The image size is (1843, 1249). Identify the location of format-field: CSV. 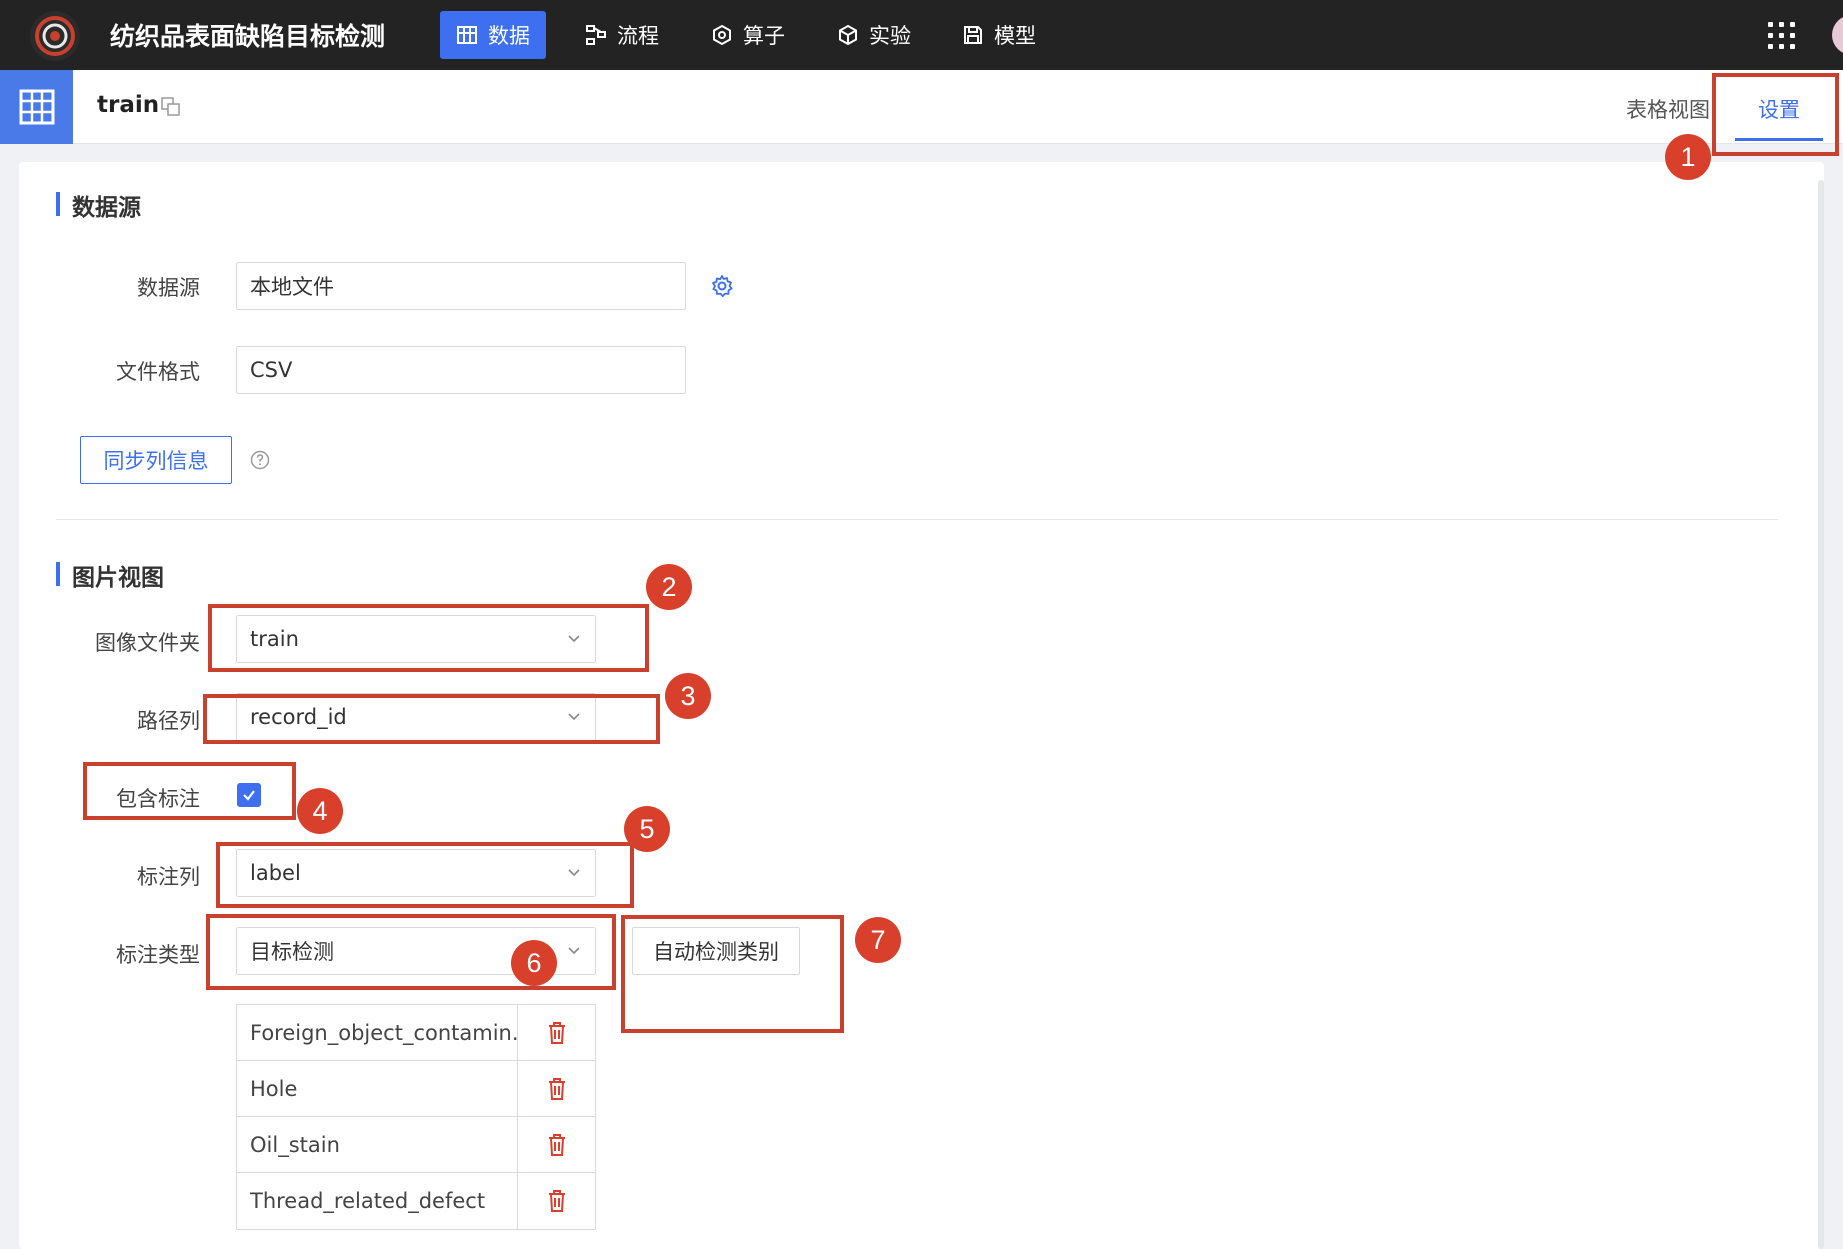
(461, 370).